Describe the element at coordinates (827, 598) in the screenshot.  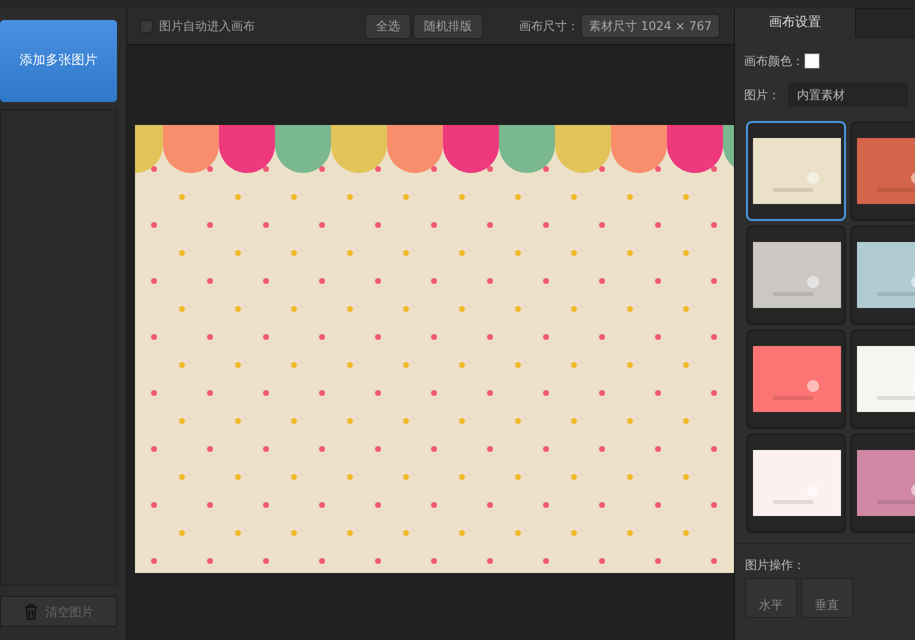
I see `flip-button: 垂直` at that location.